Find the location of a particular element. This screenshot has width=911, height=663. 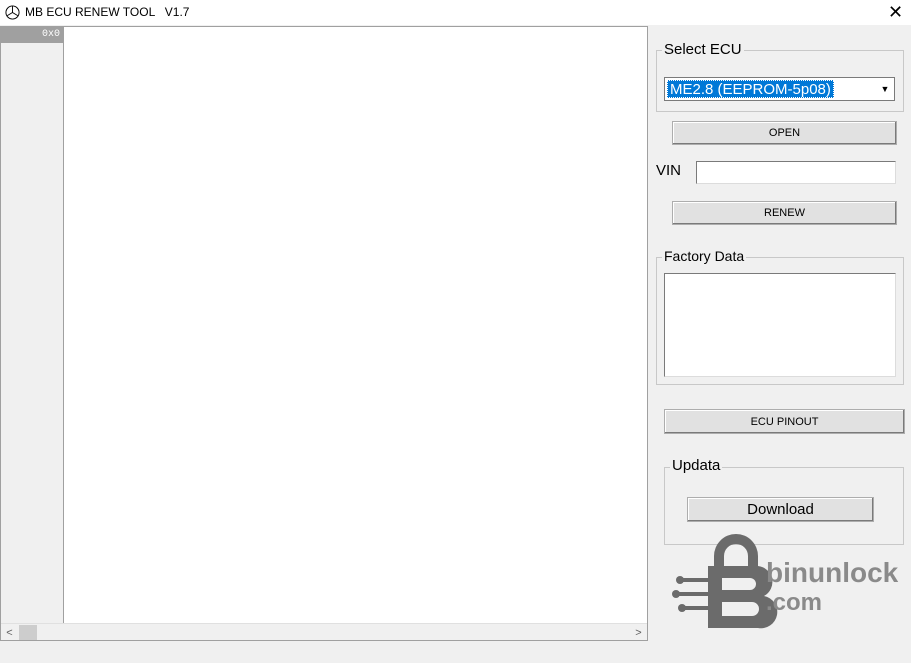

vin-field is located at coordinates (796, 172).